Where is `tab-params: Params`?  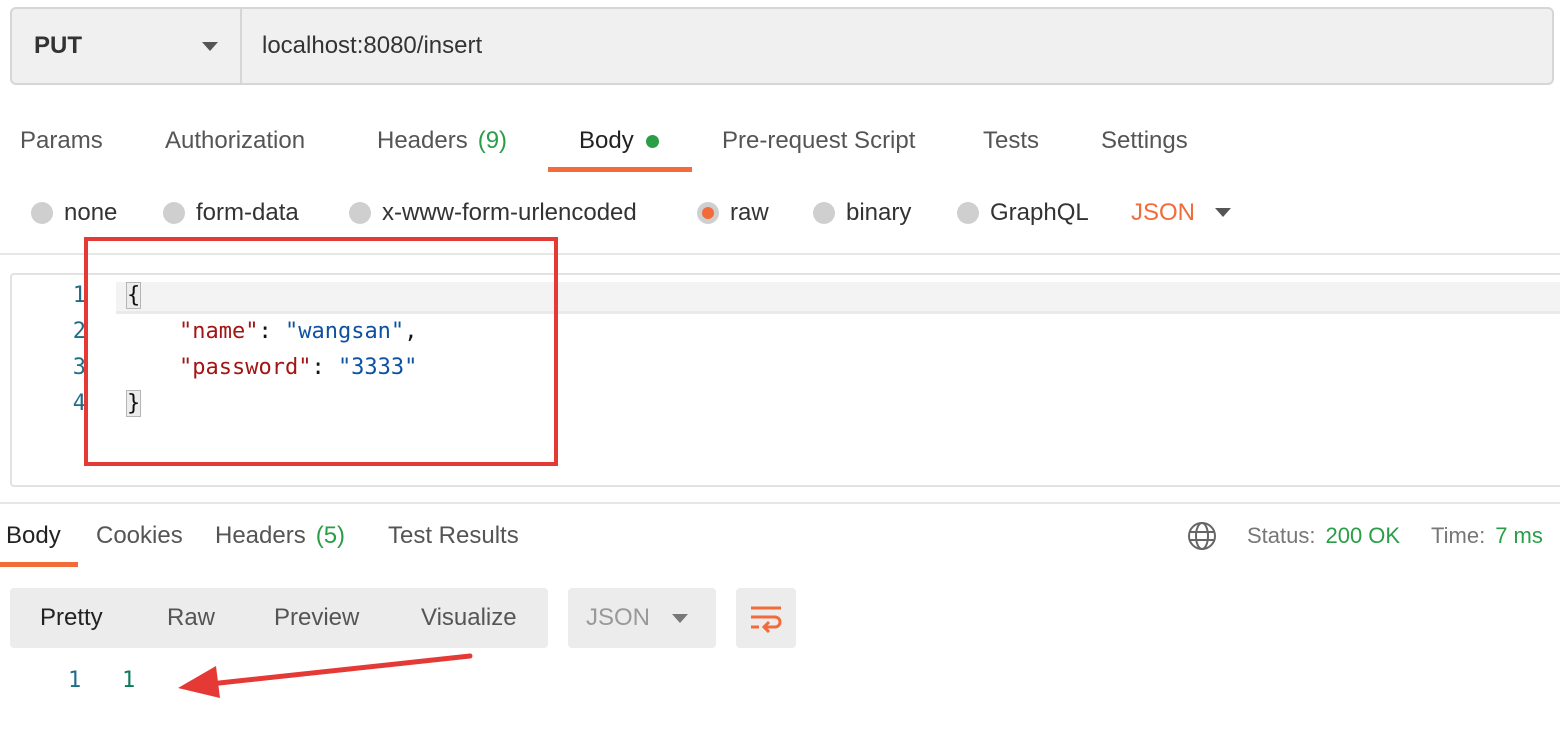
tab-params: Params is located at coordinates (61, 141).